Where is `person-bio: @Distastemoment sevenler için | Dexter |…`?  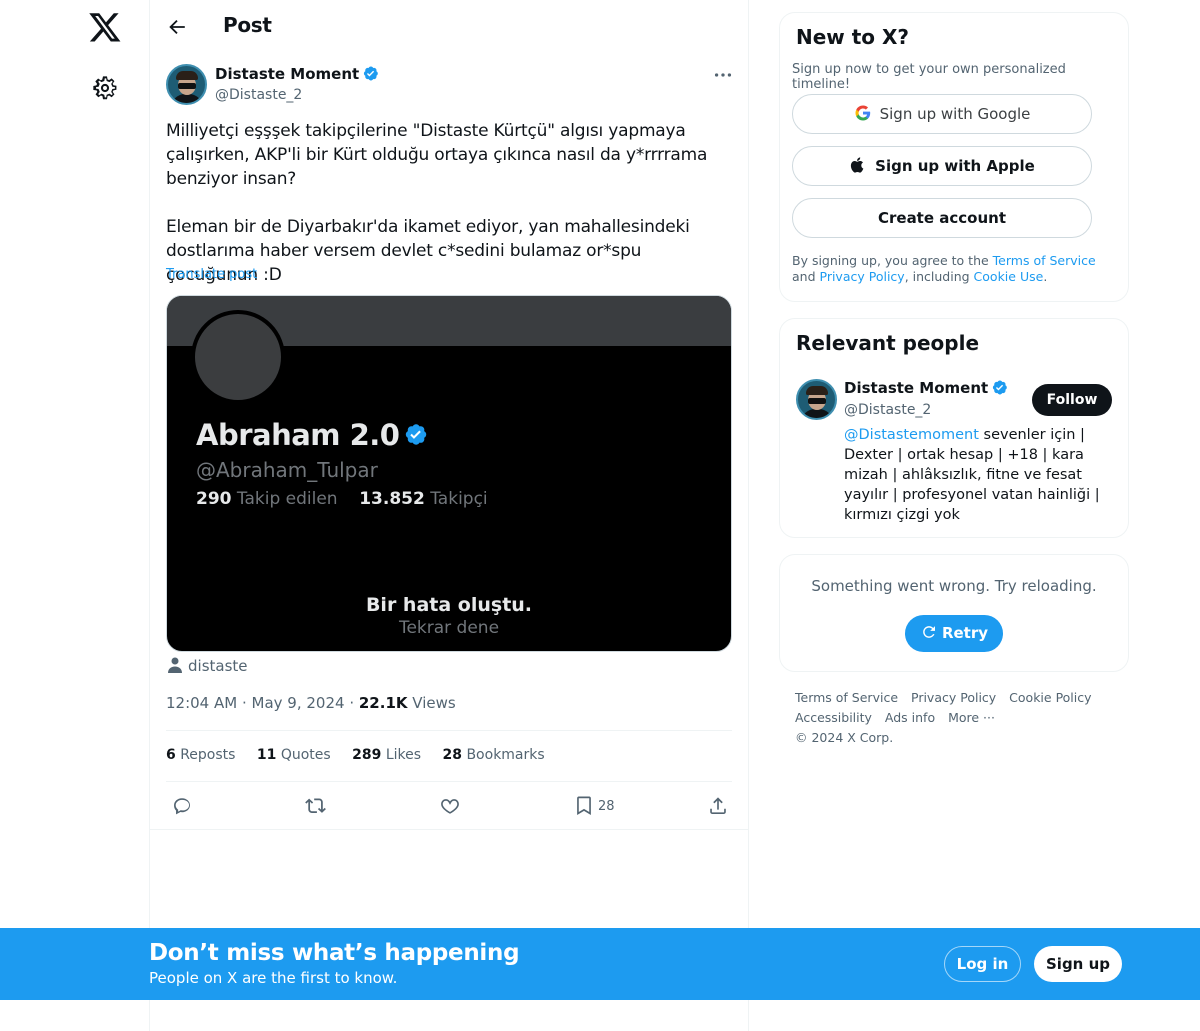 person-bio: @Distastemoment sevenler için | Dexter |… is located at coordinates (978, 475).